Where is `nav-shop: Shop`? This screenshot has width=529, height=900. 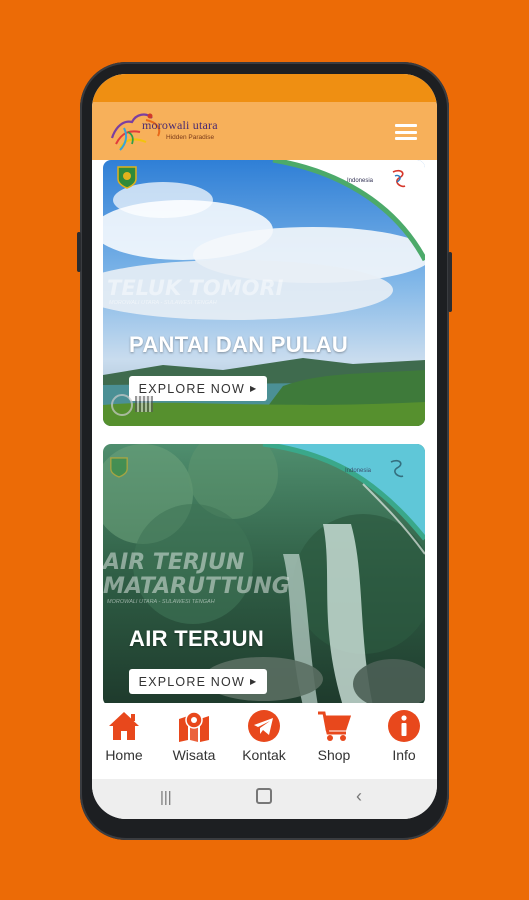
nav-shop: Shop is located at coordinates (334, 736).